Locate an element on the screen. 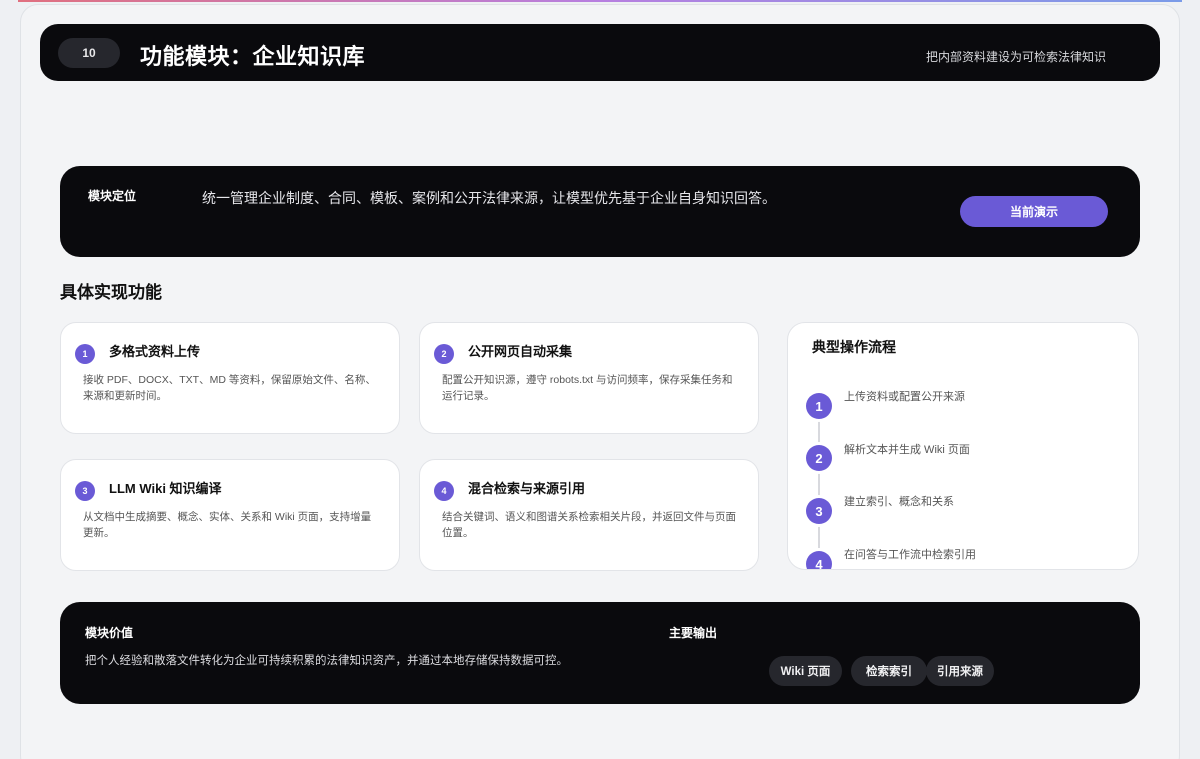 The image size is (1200, 759). main-outputs-label: 主要输出 is located at coordinates (693, 633).